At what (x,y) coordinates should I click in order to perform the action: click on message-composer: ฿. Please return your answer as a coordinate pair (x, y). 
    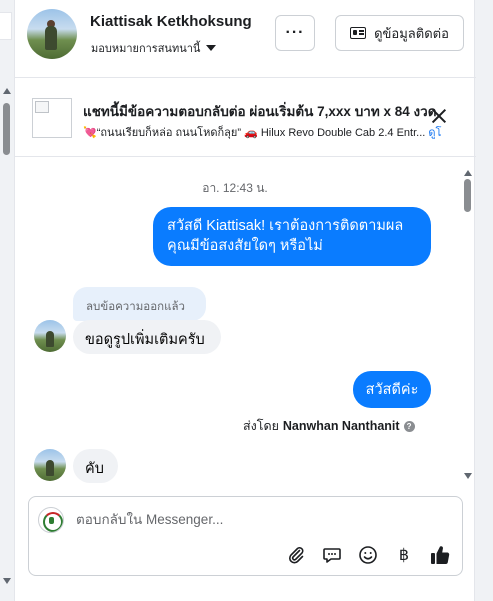
    Looking at the image, I should click on (245, 536).